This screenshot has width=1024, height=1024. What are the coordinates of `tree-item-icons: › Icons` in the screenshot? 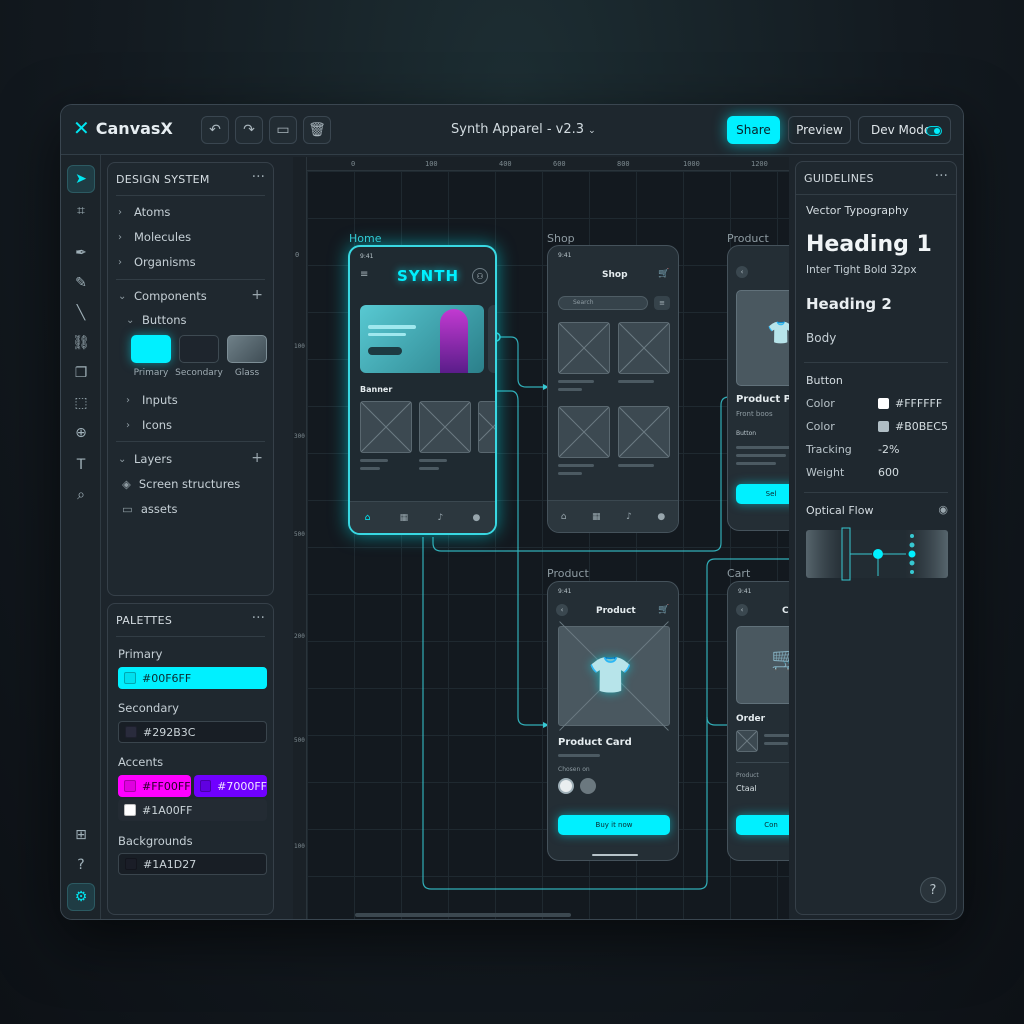 It's located at (149, 425).